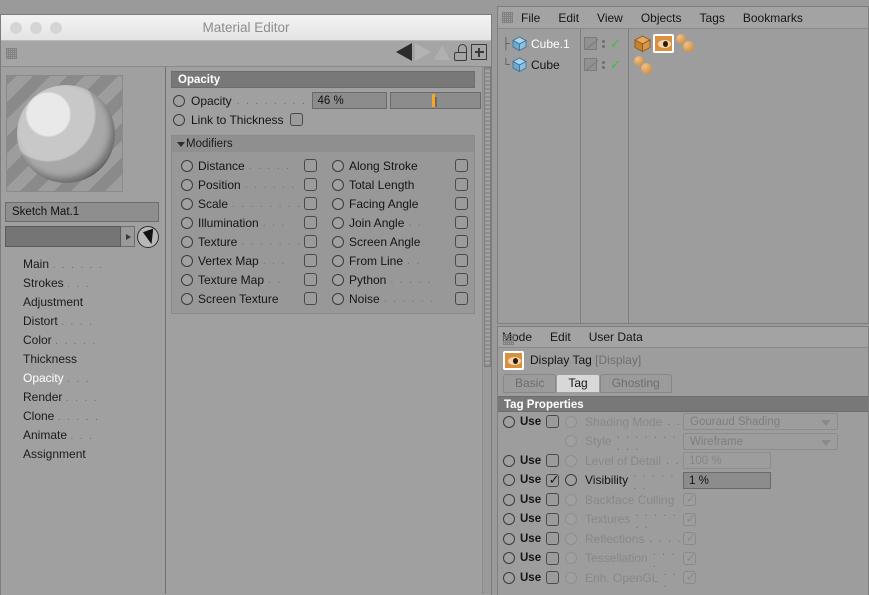 Image resolution: width=869 pixels, height=595 pixels. I want to click on reflections-use-checkbox, so click(553, 539).